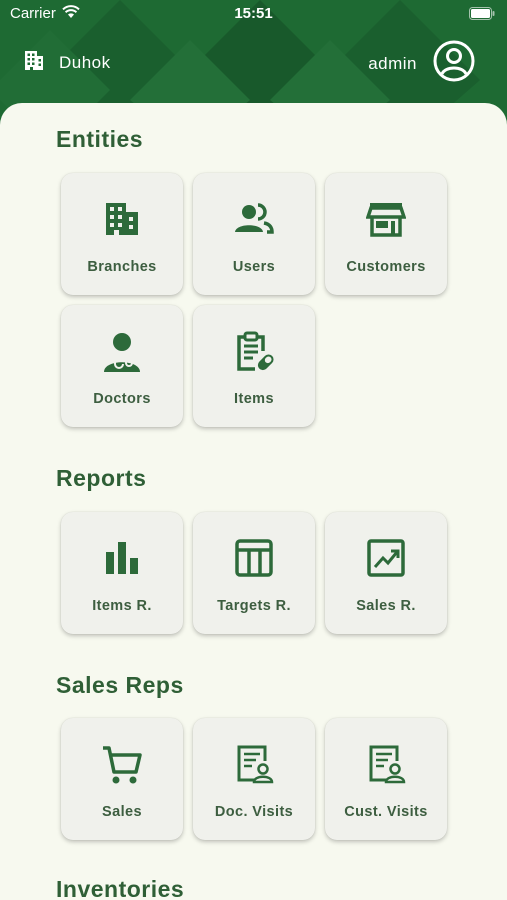  Describe the element at coordinates (386, 267) in the screenshot. I see `tile-label: Customers` at that location.